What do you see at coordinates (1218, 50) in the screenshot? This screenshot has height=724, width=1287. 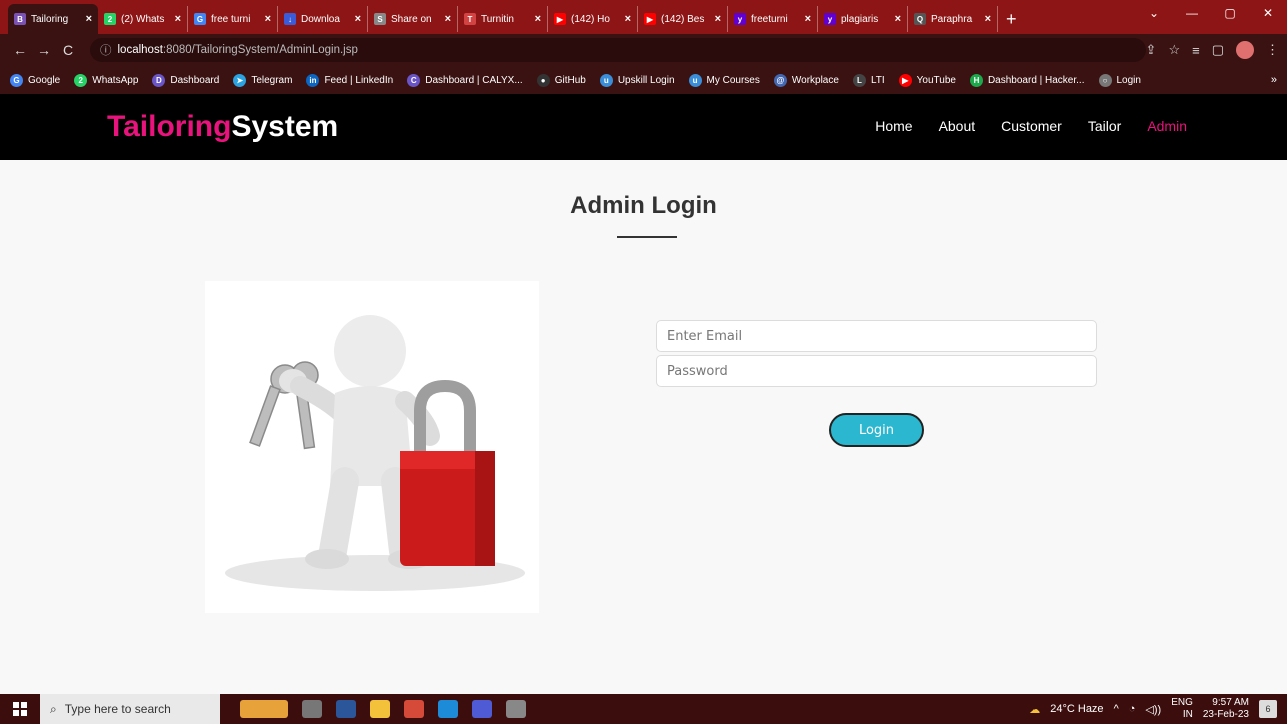 I see `sidepanel-icon: ▢` at bounding box center [1218, 50].